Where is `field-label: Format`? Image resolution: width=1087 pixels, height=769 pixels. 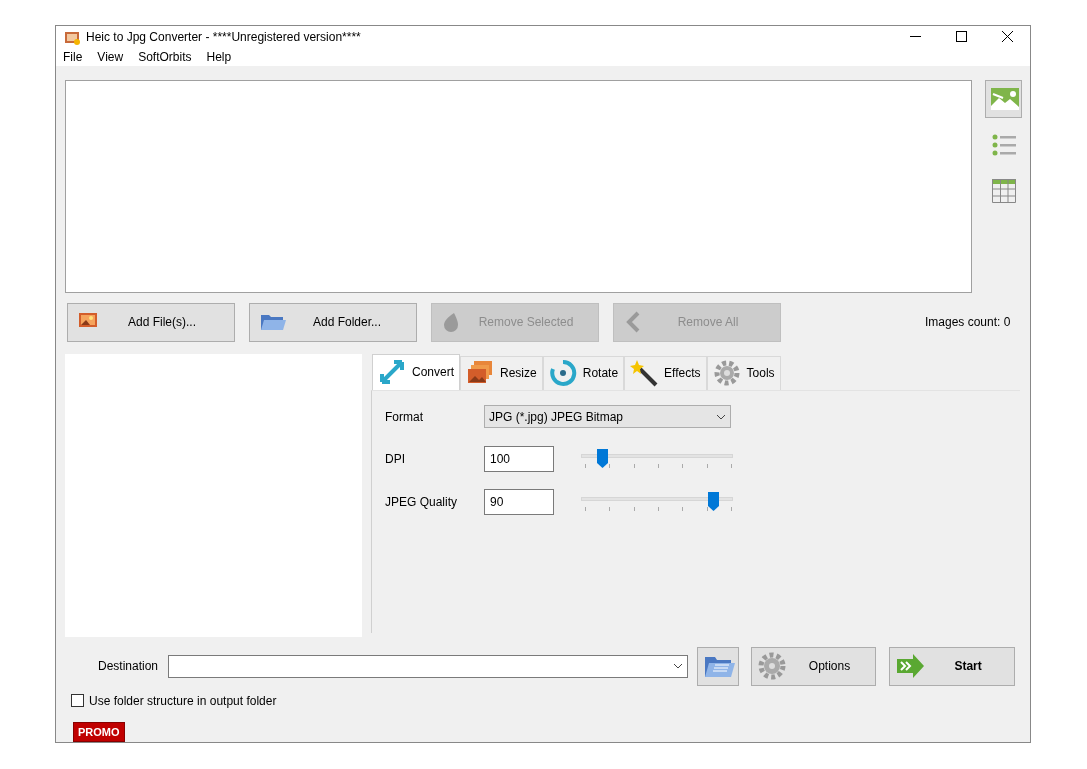
field-label: Format is located at coordinates (404, 417).